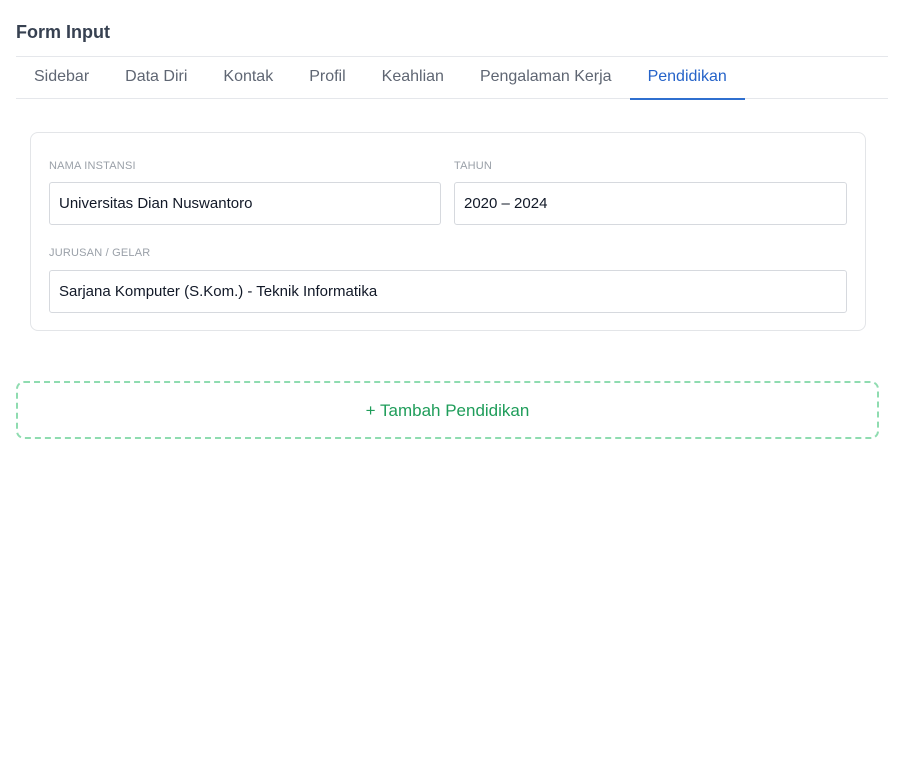 This screenshot has width=905, height=776. What do you see at coordinates (447, 410) in the screenshot?
I see `add-education-button: + Tambah Pendidikan` at bounding box center [447, 410].